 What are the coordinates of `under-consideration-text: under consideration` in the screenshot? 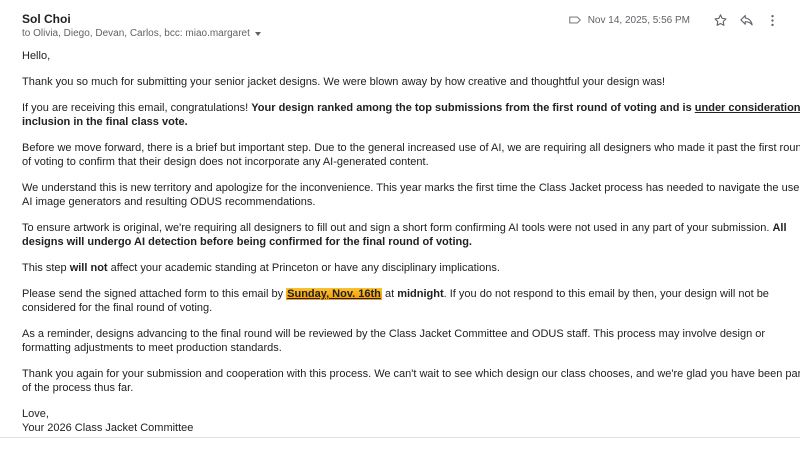 It's located at (747, 108).